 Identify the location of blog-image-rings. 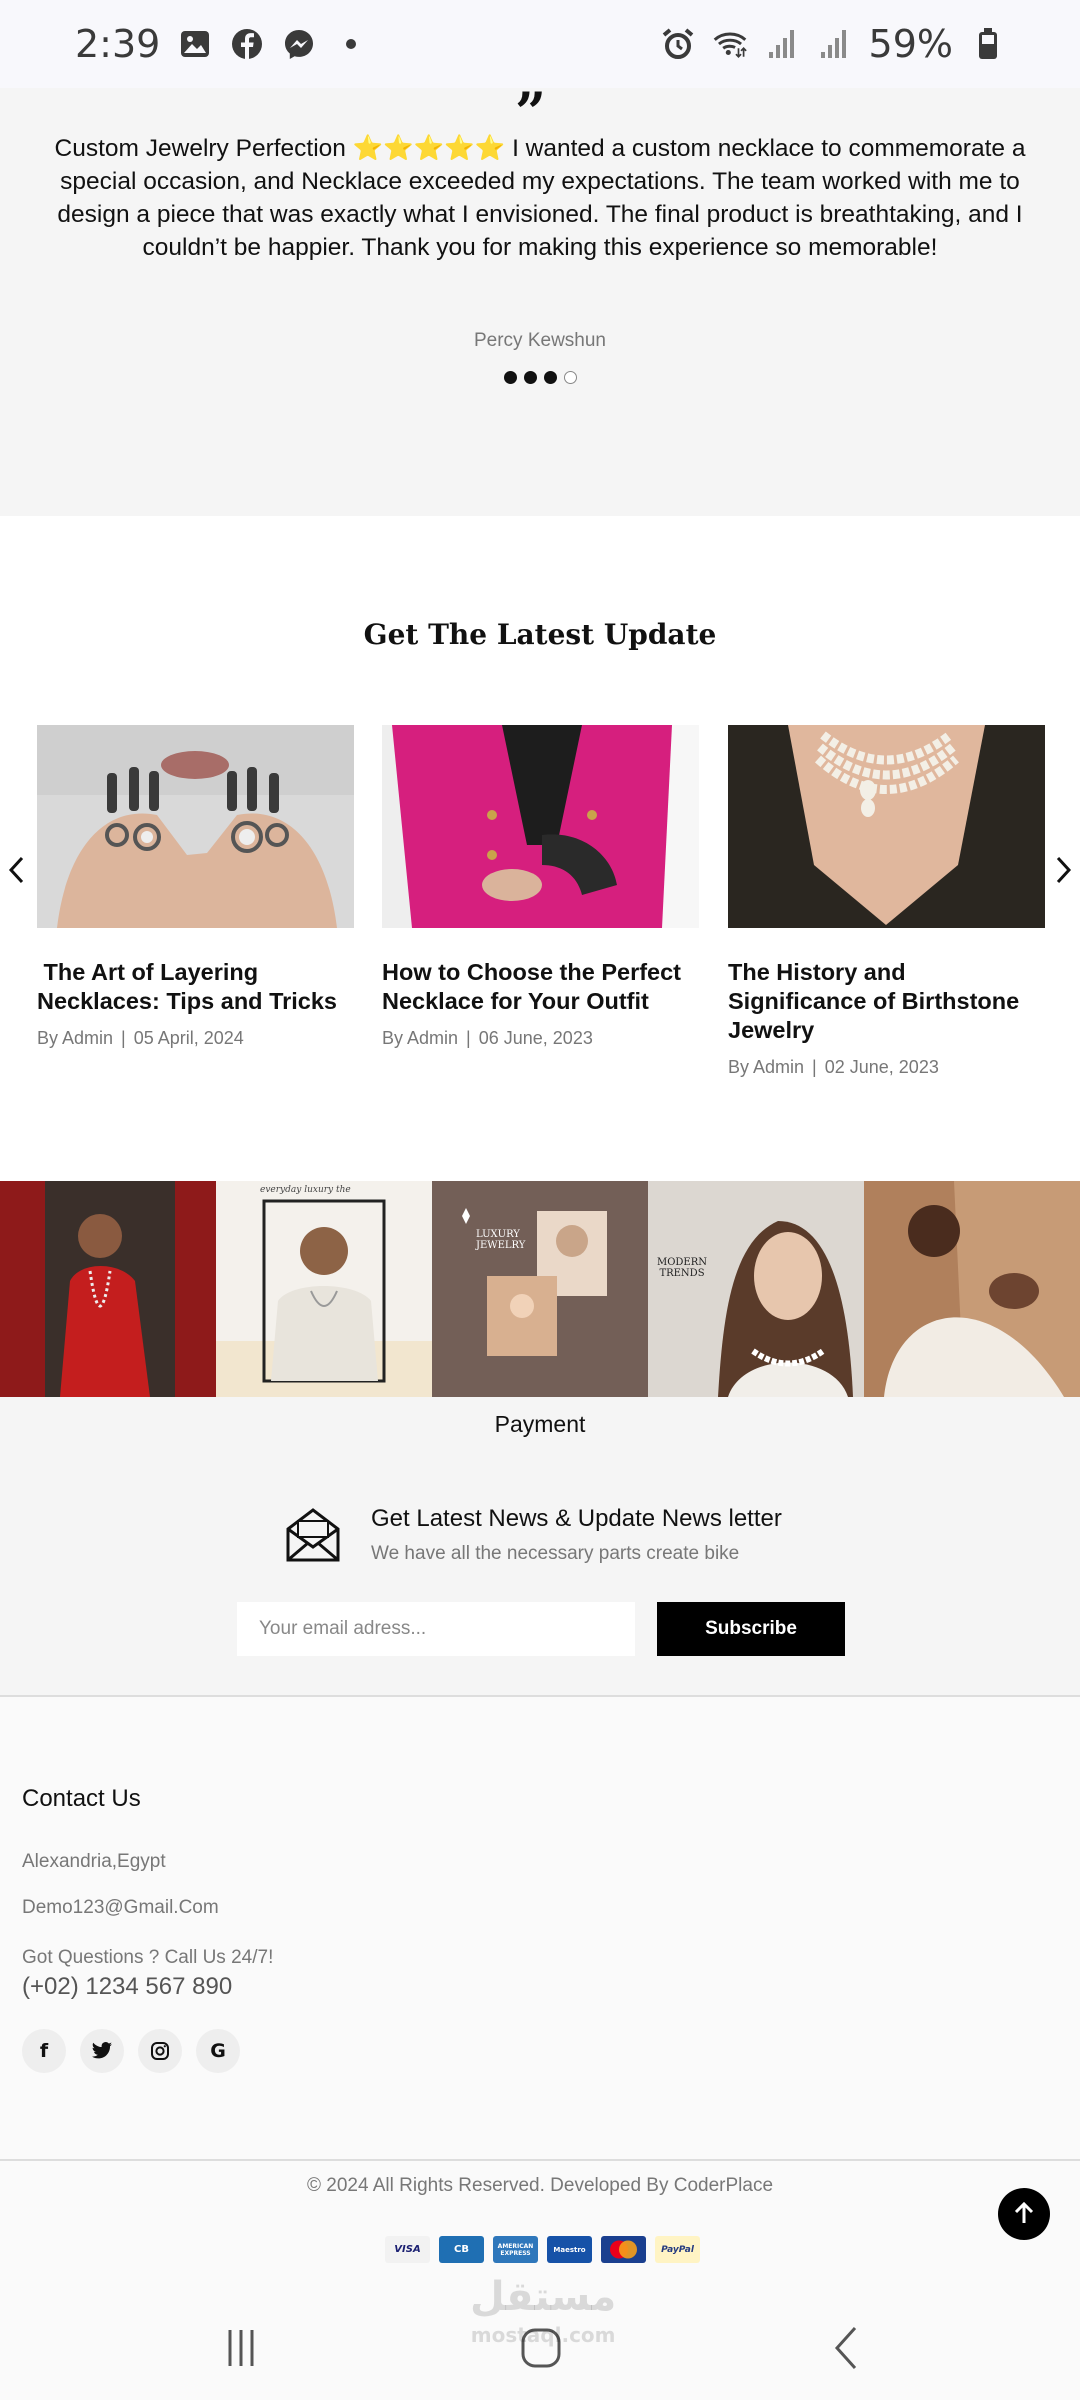
(195, 826).